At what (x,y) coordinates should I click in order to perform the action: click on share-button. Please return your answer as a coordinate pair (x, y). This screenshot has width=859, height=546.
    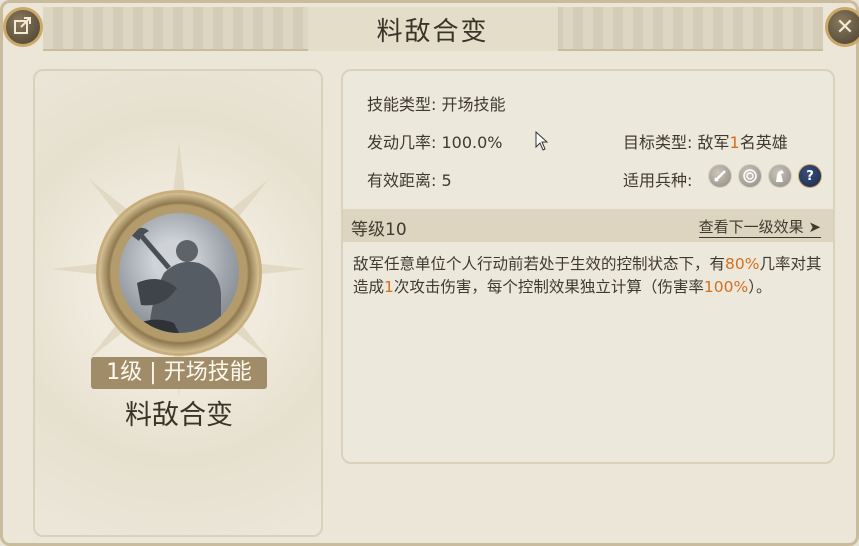
    Looking at the image, I should click on (23, 27).